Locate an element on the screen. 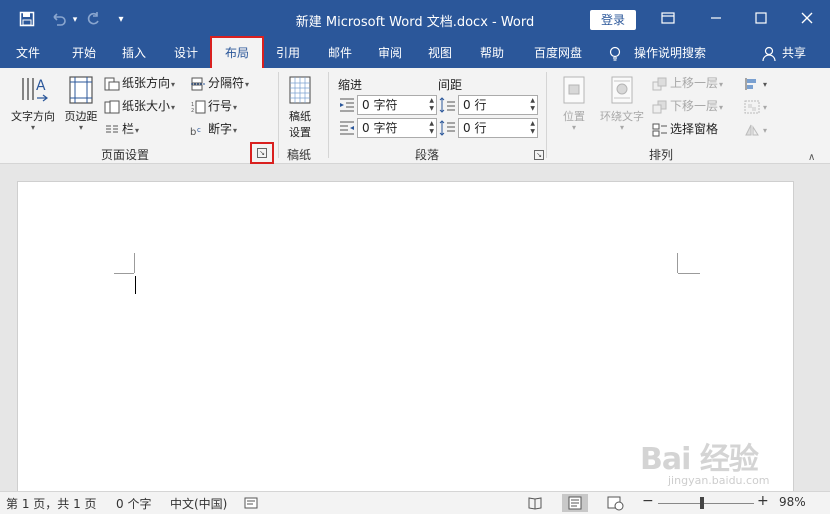  selection-pane-icon is located at coordinates (659, 129).